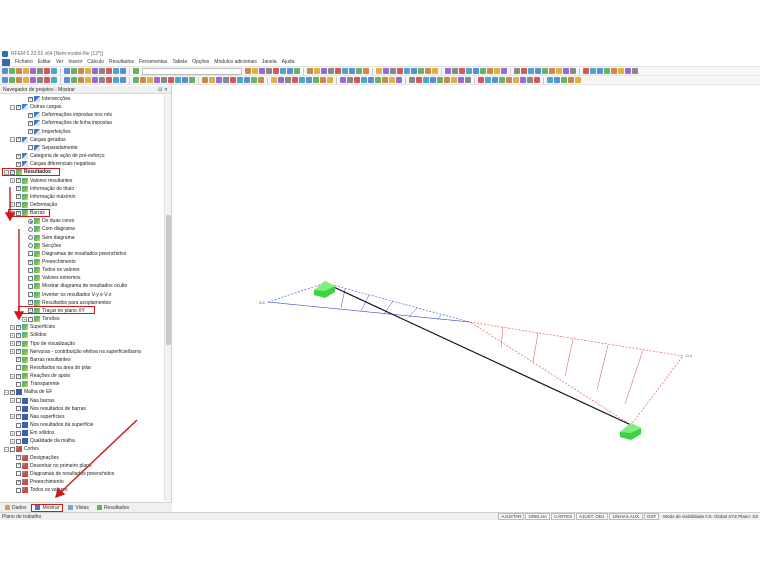 The width and height of the screenshot is (760, 570). What do you see at coordinates (74, 254) in the screenshot?
I see `tree-item-diagramas-preenchidos: Diagramas de resultados preenchidos` at bounding box center [74, 254].